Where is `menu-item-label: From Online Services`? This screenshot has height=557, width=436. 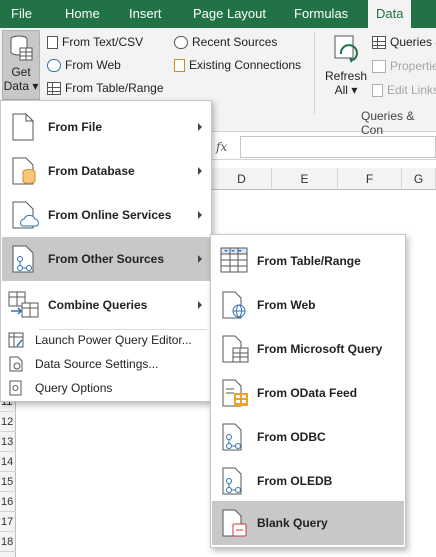 menu-item-label: From Online Services is located at coordinates (110, 215).